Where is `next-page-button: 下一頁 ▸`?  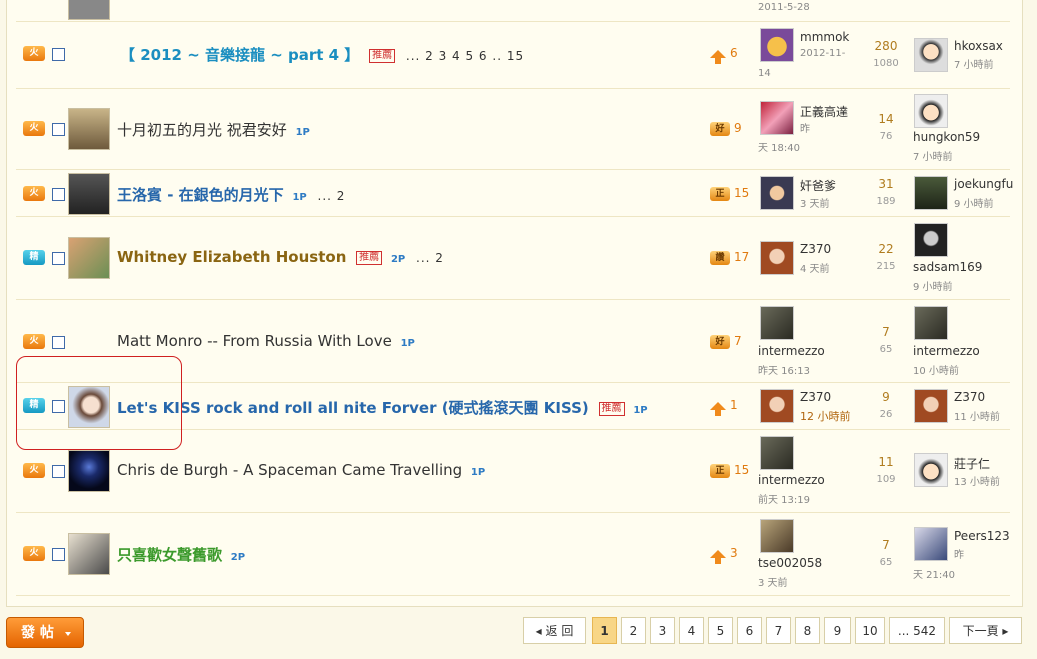 next-page-button: 下一頁 ▸ is located at coordinates (985, 630).